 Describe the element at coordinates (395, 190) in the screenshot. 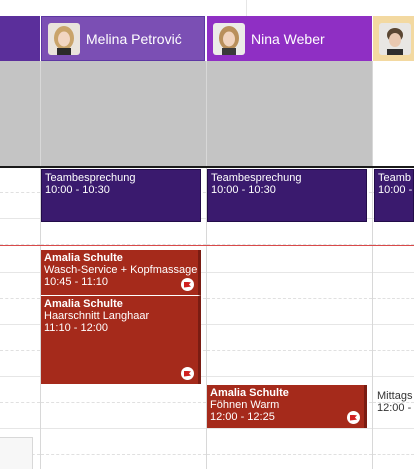

I see `event-time: 10:00 -` at that location.